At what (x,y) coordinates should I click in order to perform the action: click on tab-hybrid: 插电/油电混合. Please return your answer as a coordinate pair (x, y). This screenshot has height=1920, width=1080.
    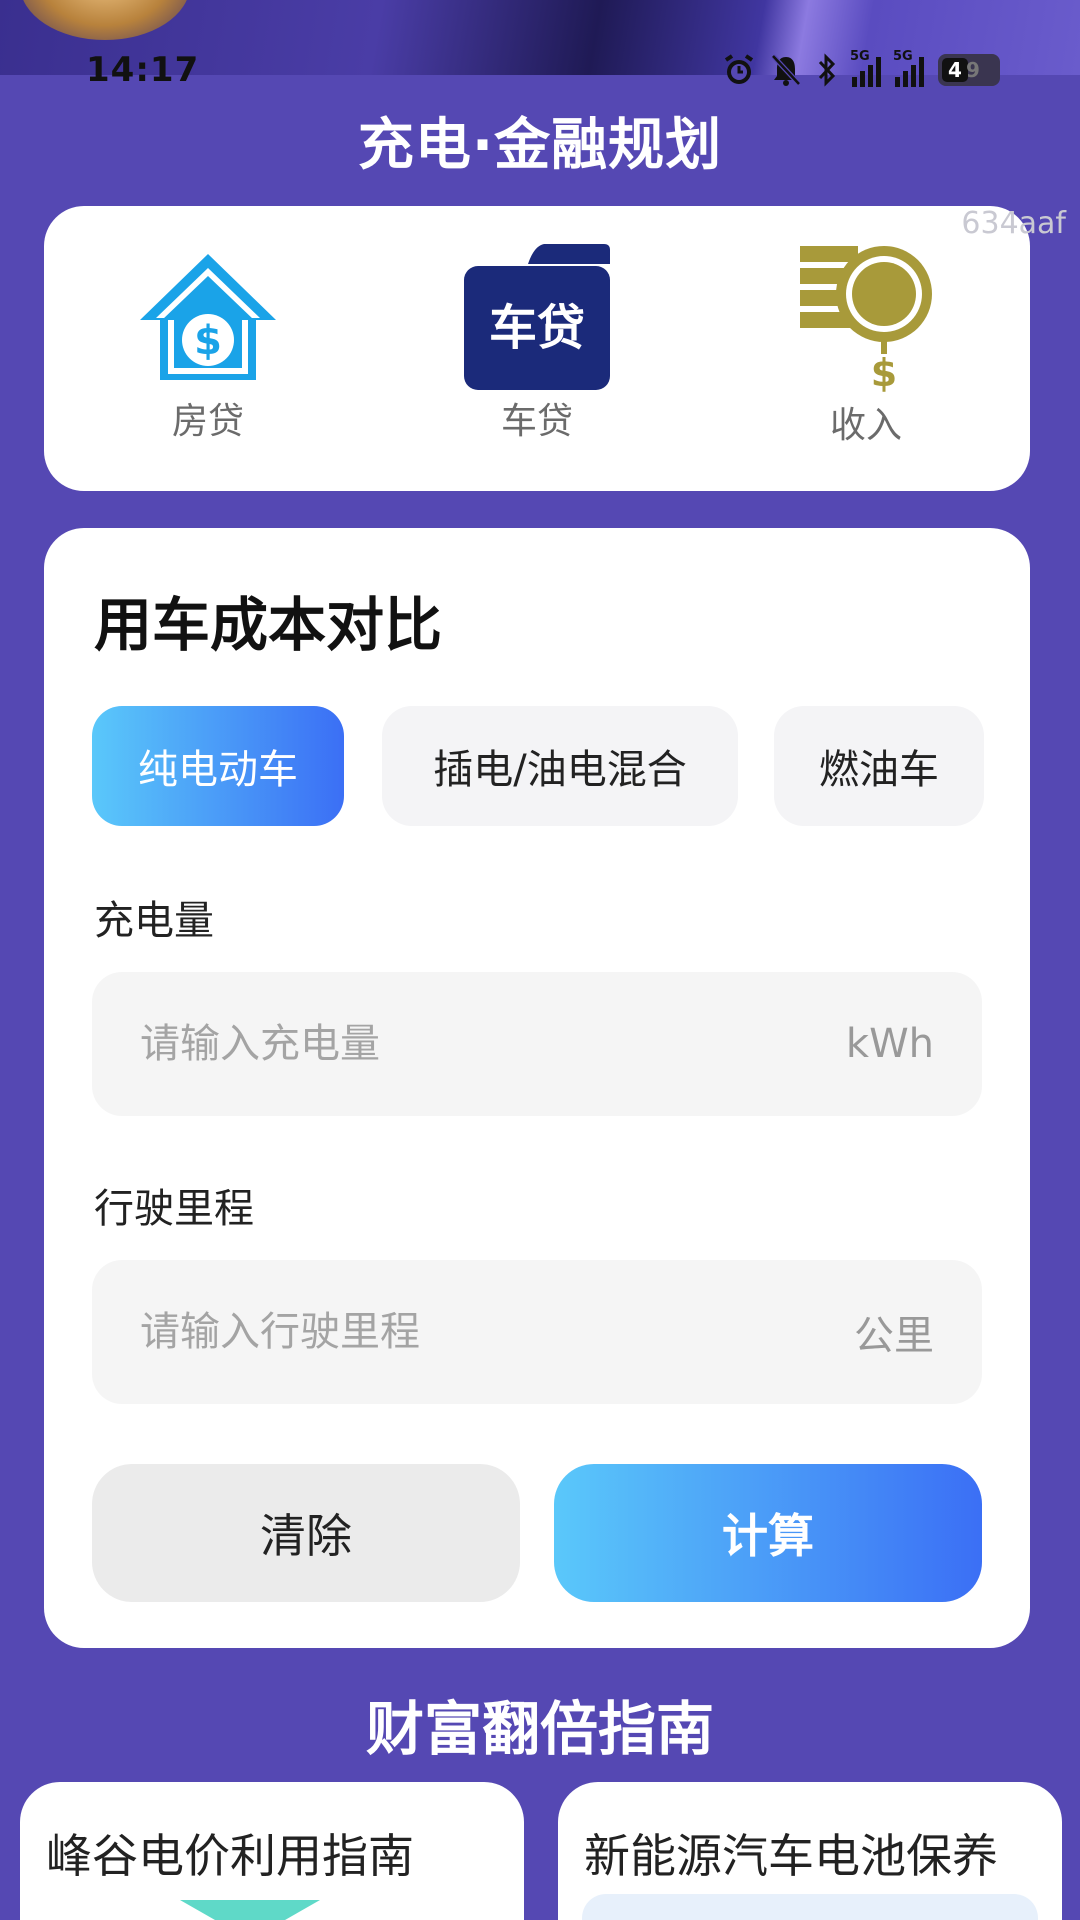
    Looking at the image, I should click on (560, 766).